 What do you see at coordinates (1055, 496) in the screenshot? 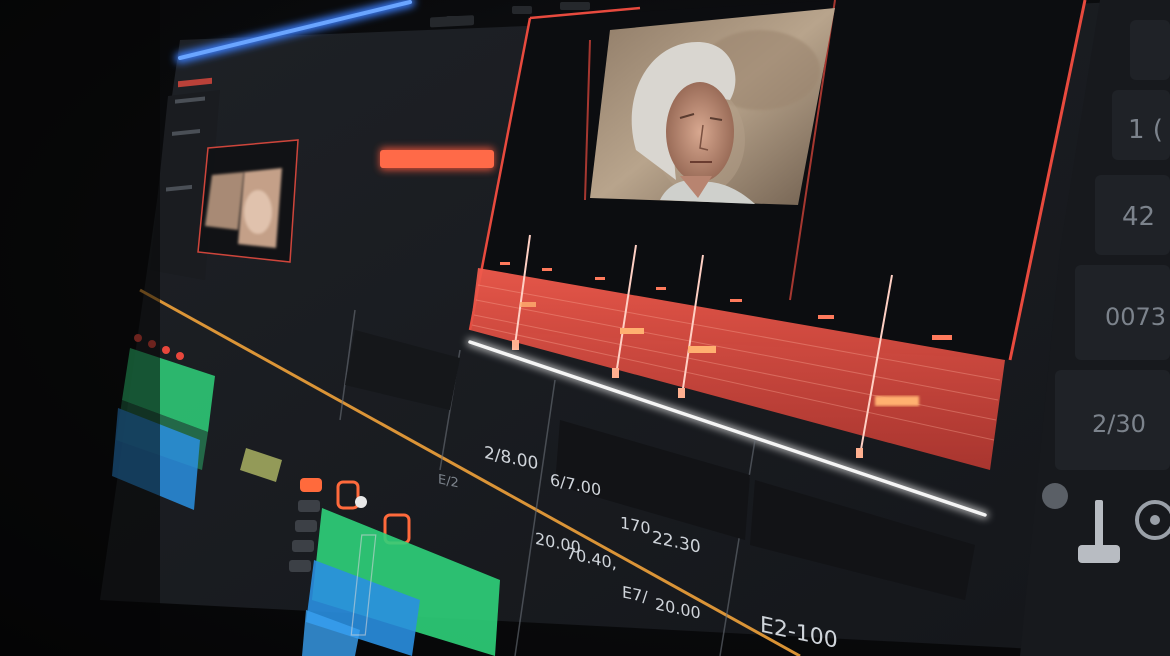
I see `jog-knob` at bounding box center [1055, 496].